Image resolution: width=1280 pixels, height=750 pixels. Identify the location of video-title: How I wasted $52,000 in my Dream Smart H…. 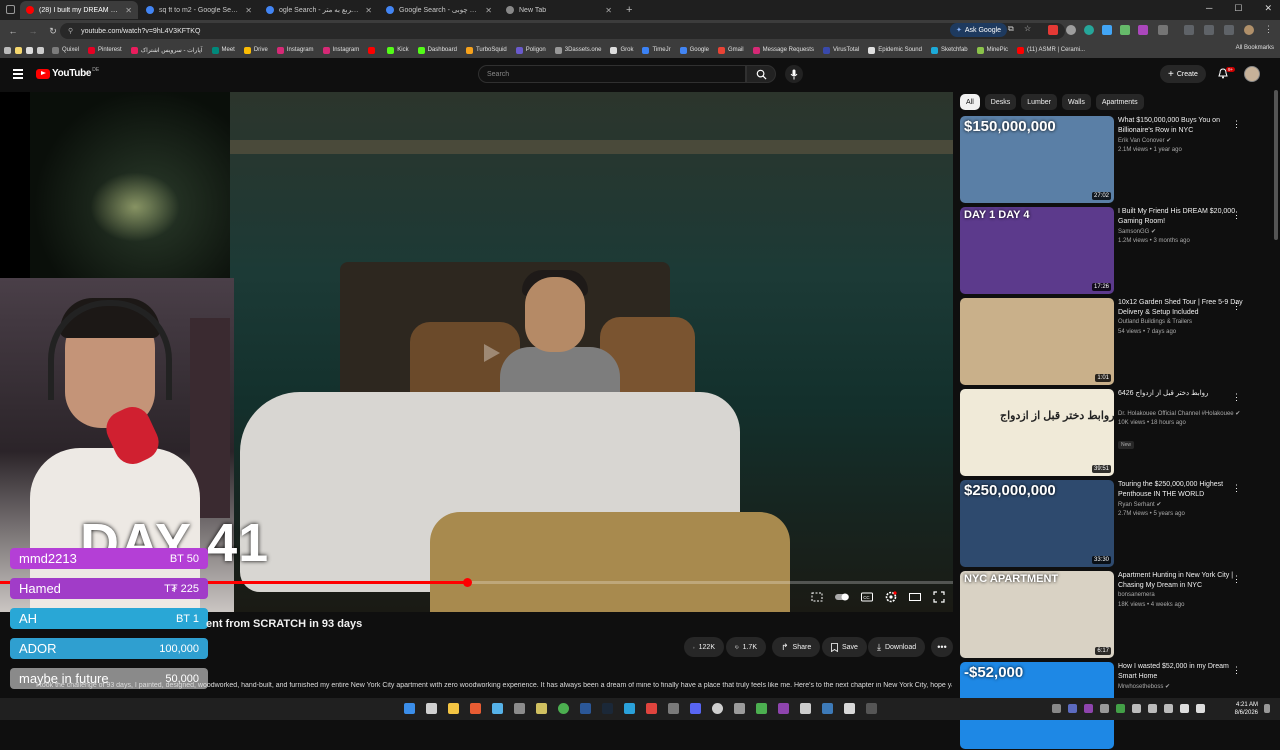
(1183, 672).